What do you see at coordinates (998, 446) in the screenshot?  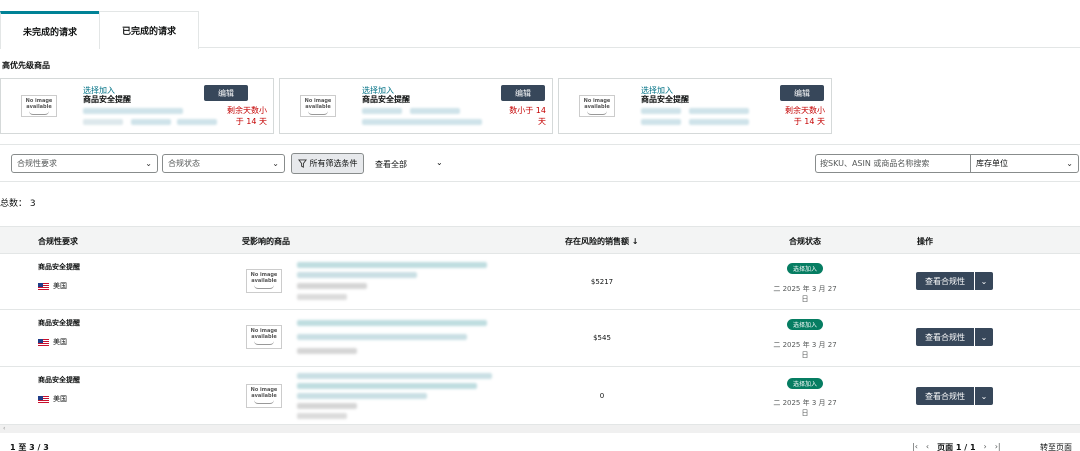 I see `last-page-icon: ›|` at bounding box center [998, 446].